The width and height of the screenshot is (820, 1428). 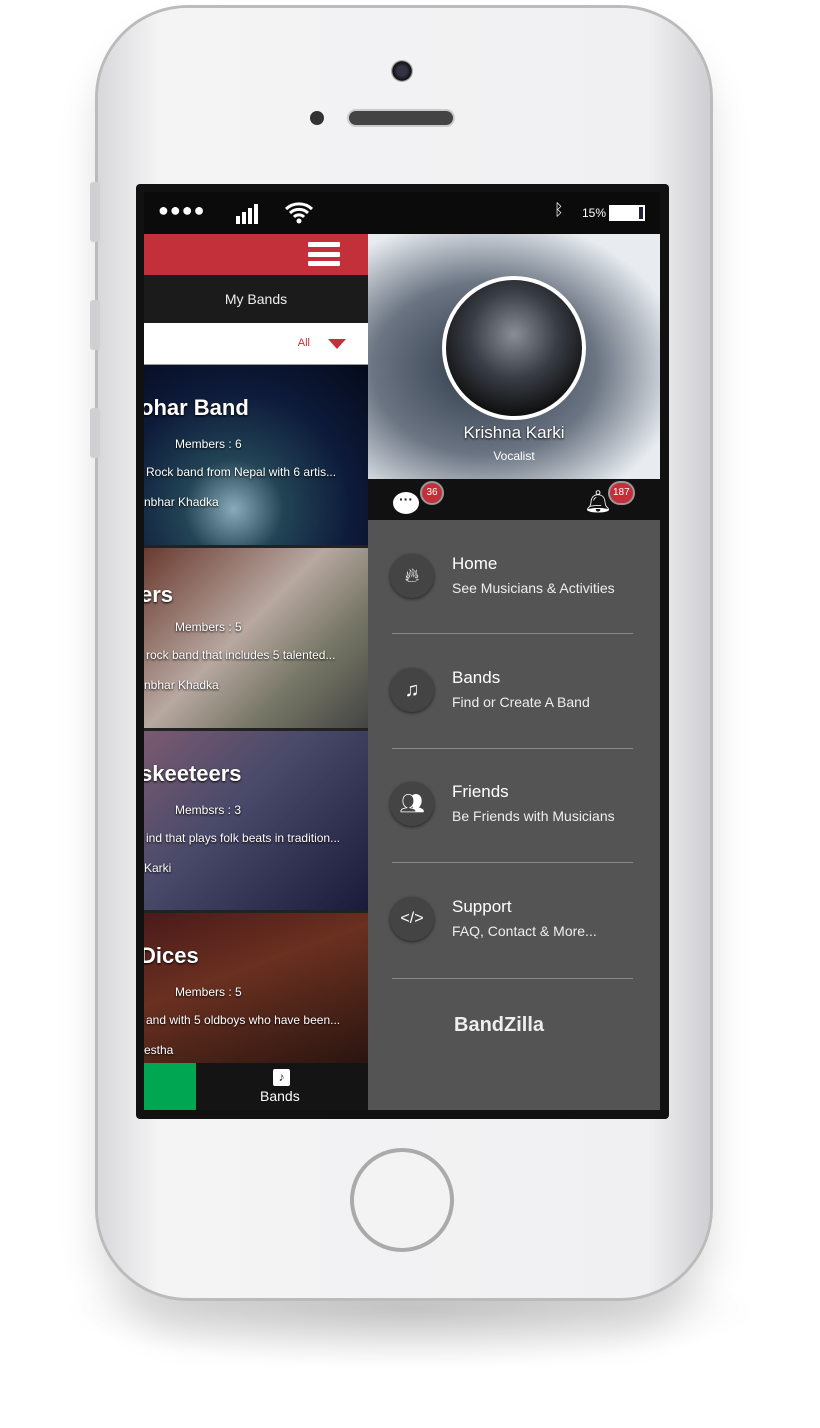 What do you see at coordinates (281, 1077) in the screenshot?
I see `guitar-icon: ♪` at bounding box center [281, 1077].